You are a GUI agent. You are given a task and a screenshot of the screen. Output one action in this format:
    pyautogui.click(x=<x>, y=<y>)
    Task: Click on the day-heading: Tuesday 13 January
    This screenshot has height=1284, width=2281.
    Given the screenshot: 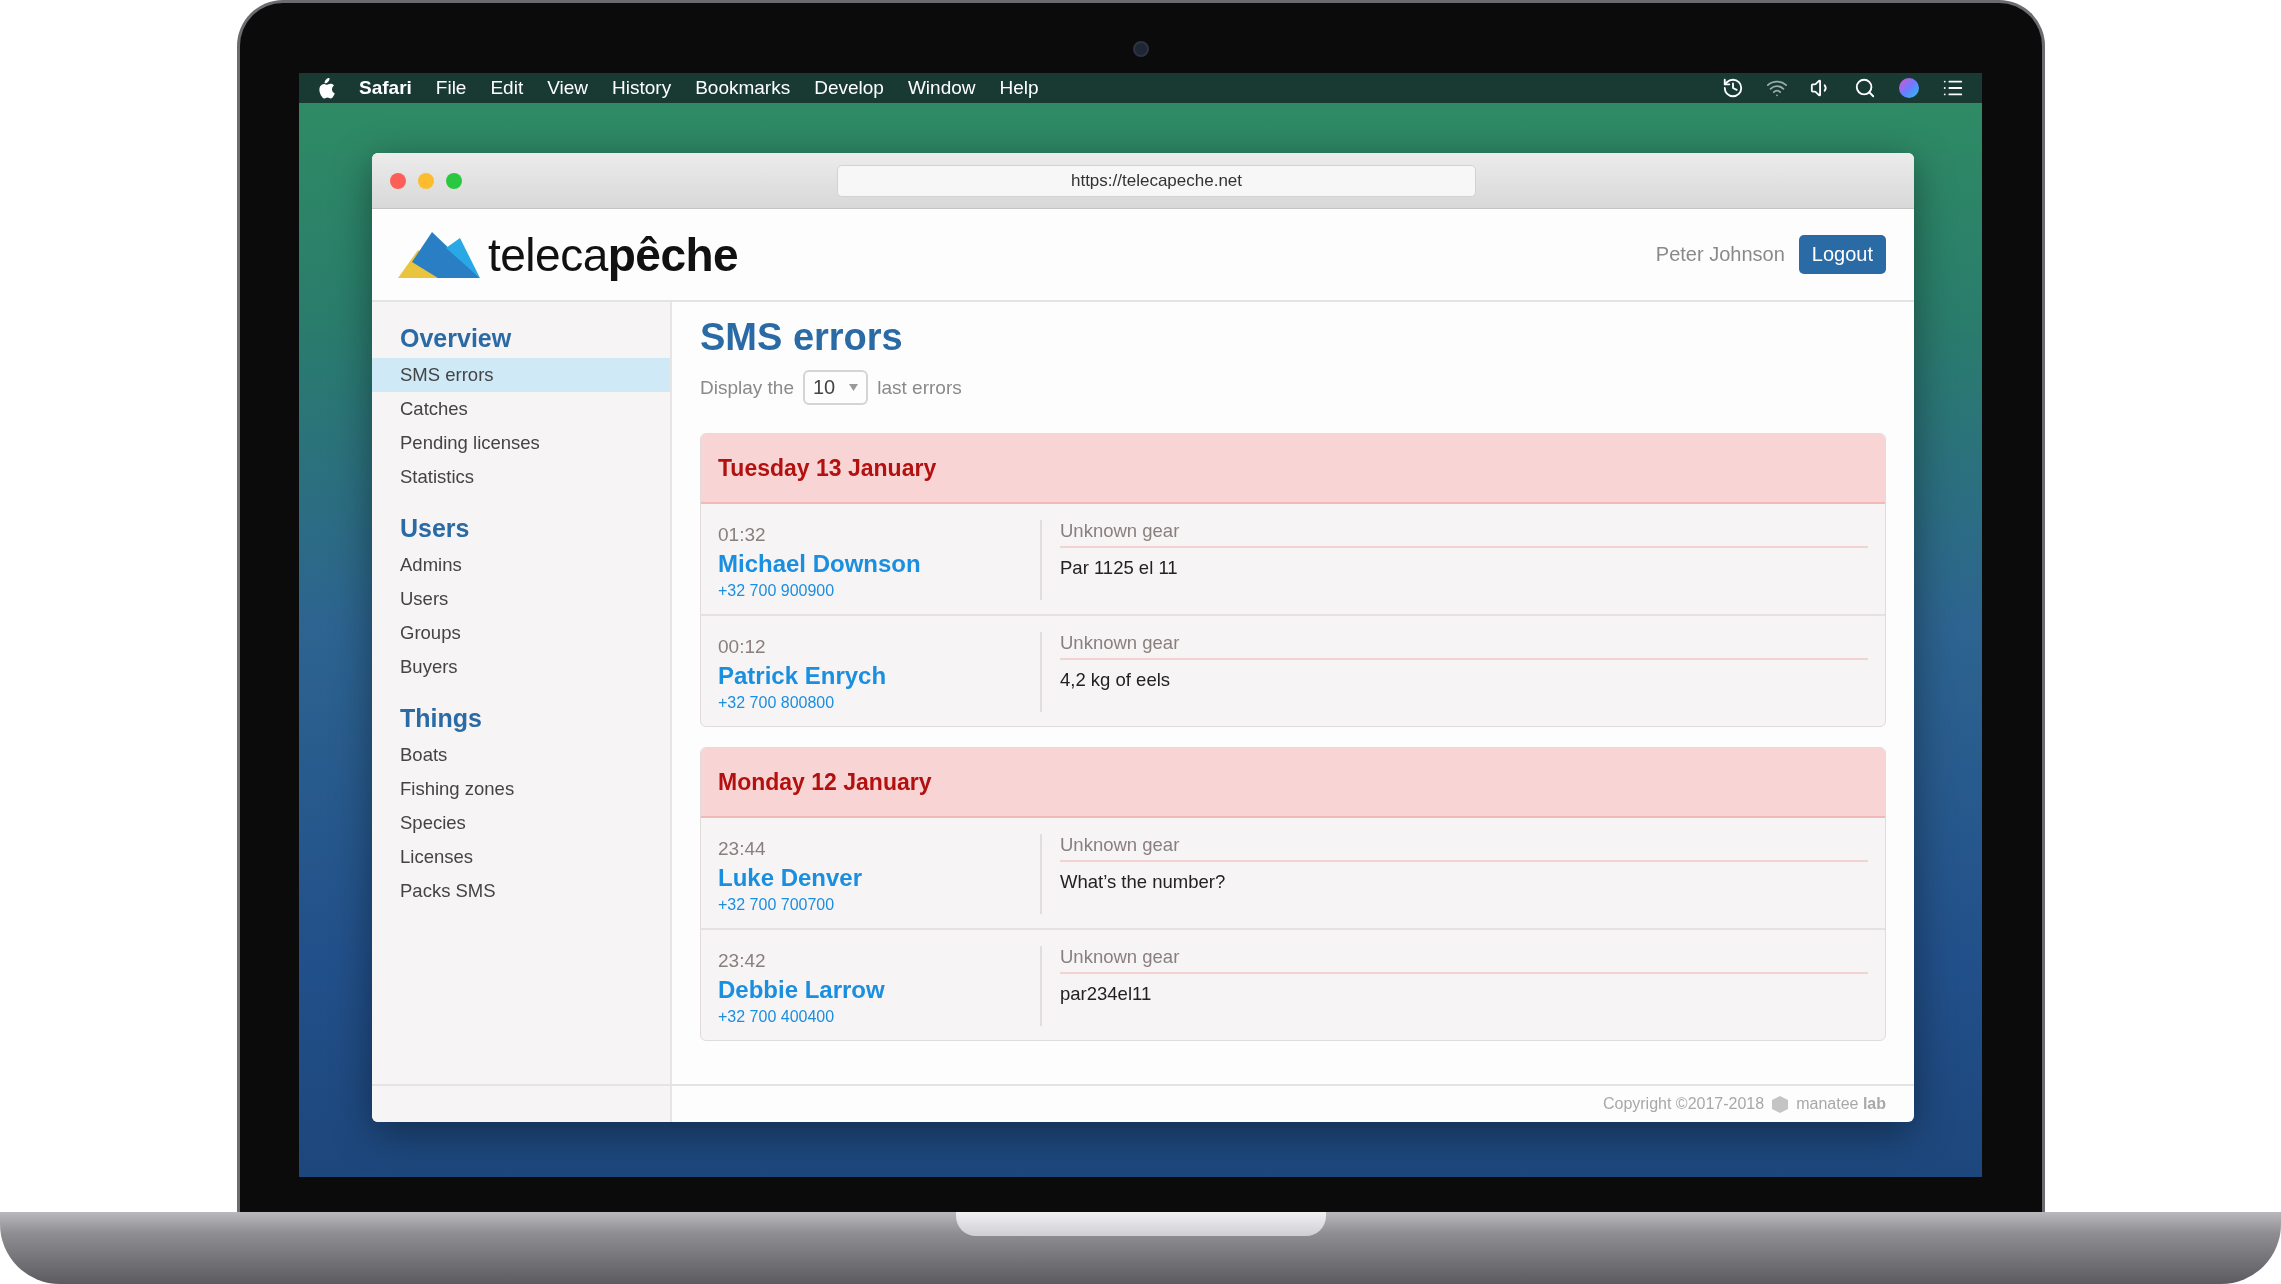 What is the action you would take?
    pyautogui.click(x=1293, y=469)
    